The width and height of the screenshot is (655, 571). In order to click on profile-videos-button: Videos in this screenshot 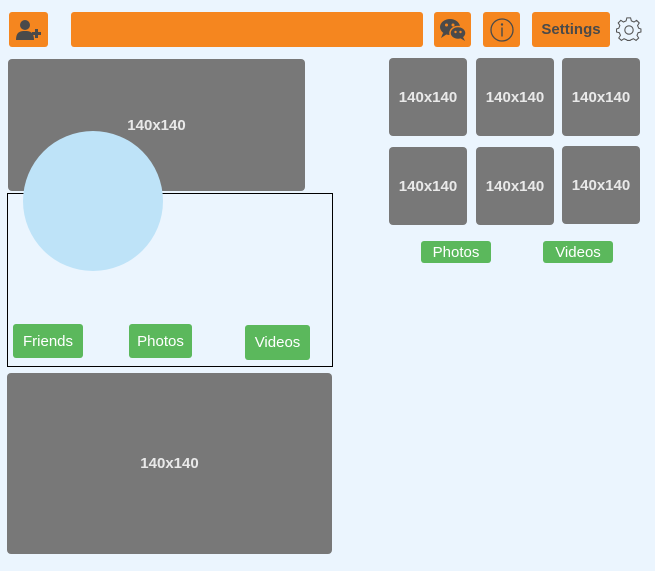, I will do `click(277, 342)`.